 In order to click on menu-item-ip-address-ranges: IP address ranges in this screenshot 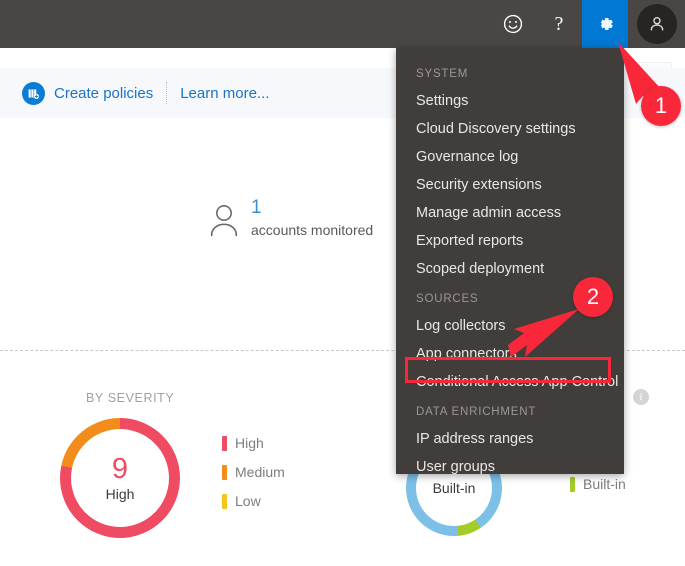, I will do `click(510, 439)`.